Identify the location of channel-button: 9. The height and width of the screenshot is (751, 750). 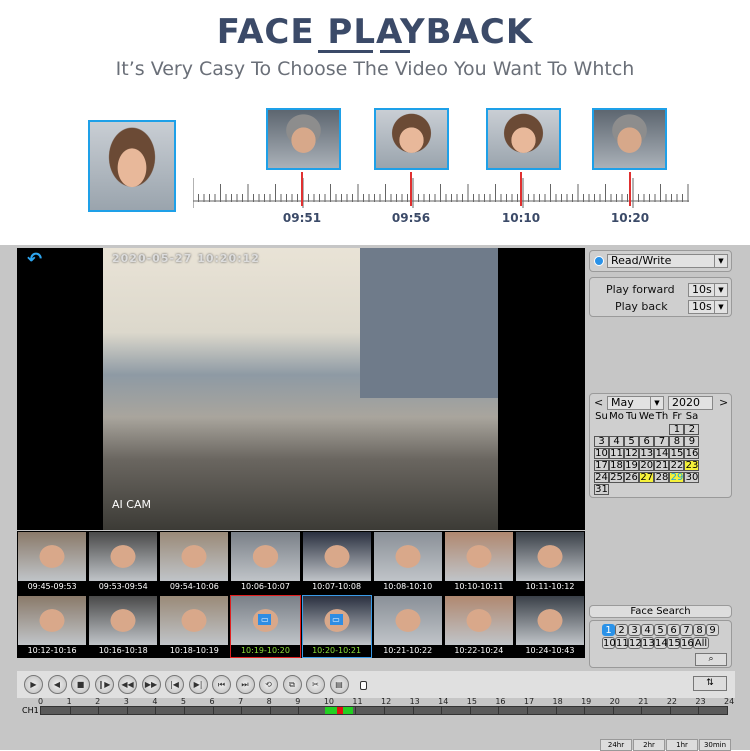
(712, 630).